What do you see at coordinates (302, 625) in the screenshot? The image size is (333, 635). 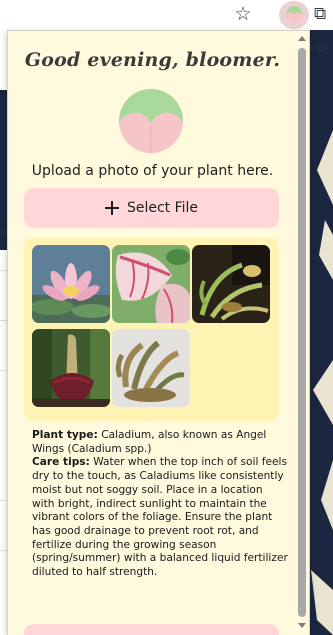 I see `scroll-down-arrow-icon` at bounding box center [302, 625].